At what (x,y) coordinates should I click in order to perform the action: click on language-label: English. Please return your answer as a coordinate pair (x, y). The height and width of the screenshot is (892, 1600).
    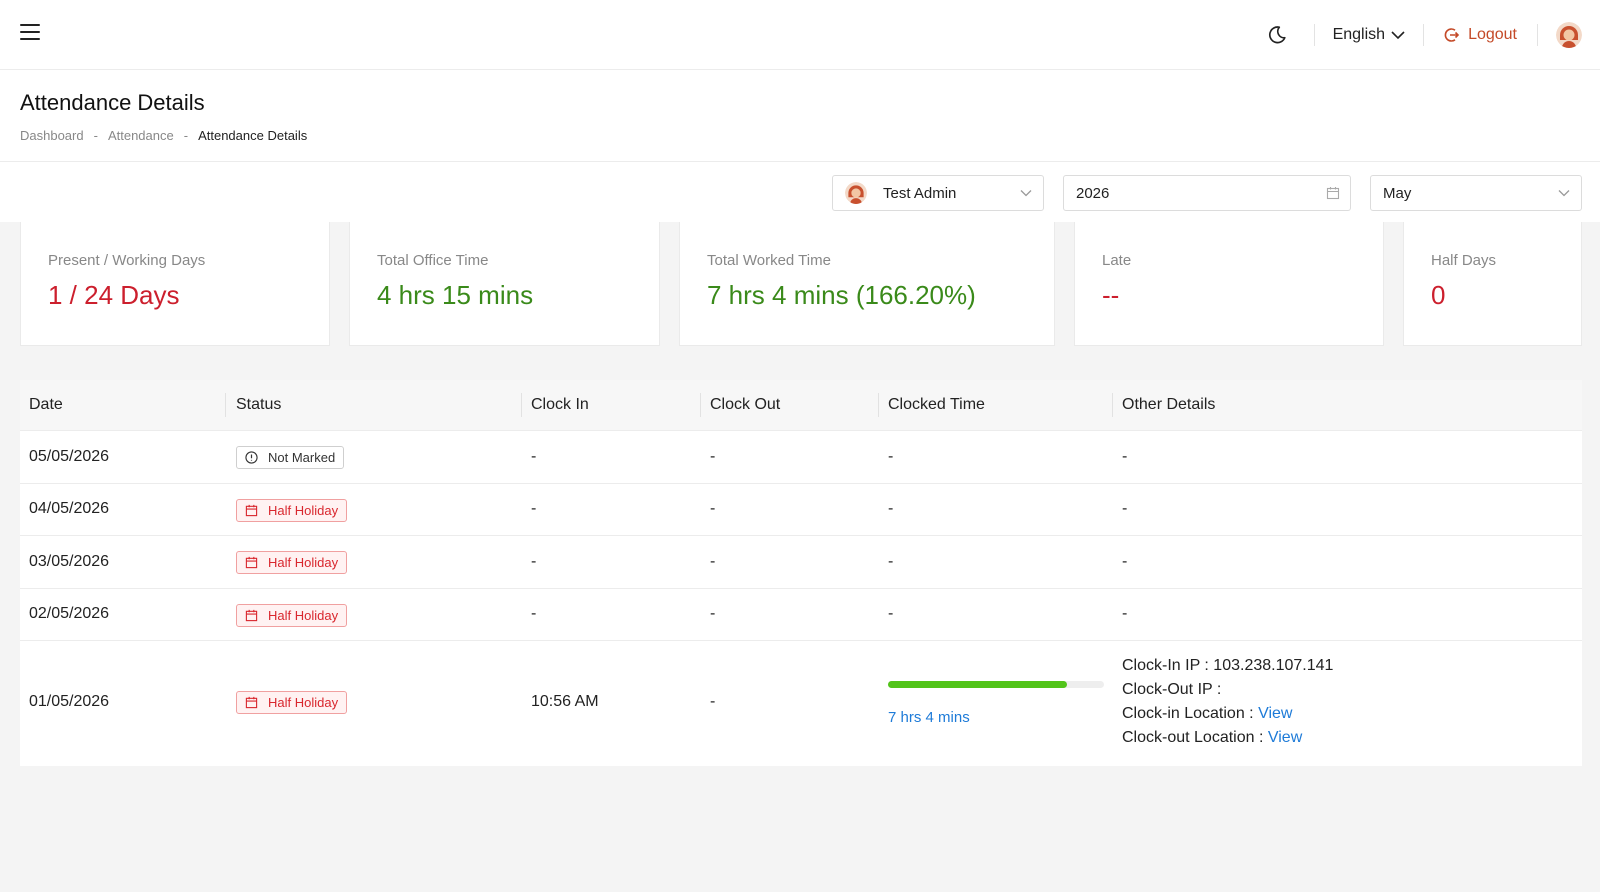
    Looking at the image, I should click on (1359, 34).